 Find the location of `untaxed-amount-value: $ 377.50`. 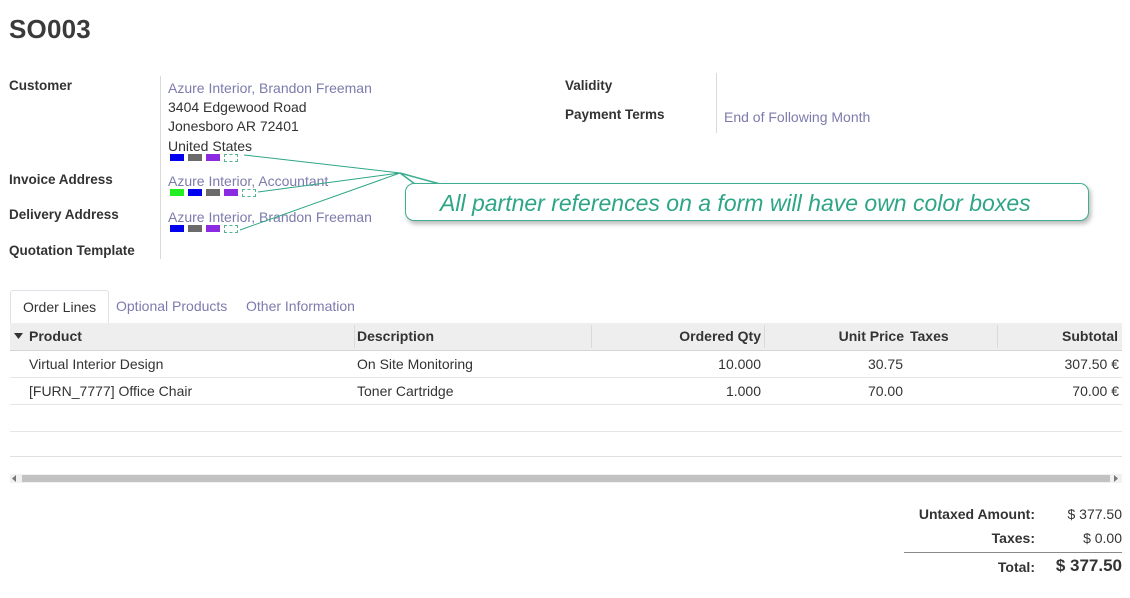

untaxed-amount-value: $ 377.50 is located at coordinates (1095, 514).